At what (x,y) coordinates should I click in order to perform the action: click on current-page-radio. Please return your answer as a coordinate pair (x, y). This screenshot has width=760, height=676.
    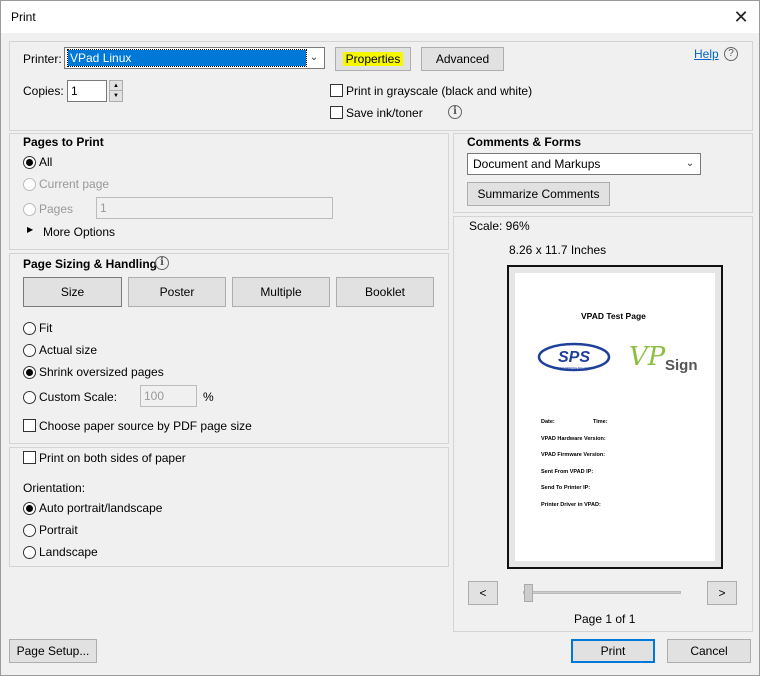
    Looking at the image, I should click on (29, 184).